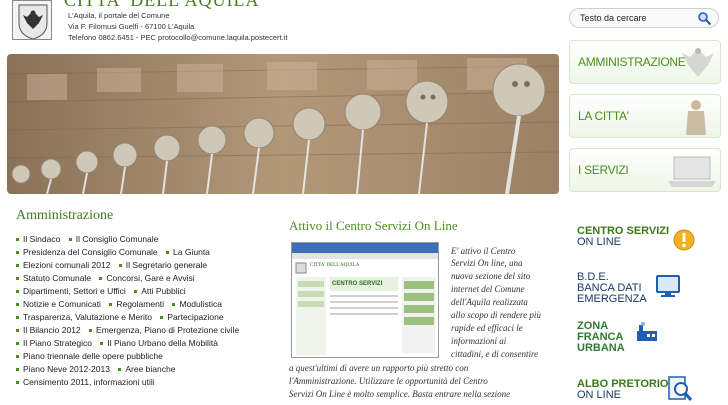 This screenshot has height=405, width=728. Describe the element at coordinates (62, 304) in the screenshot. I see `link-notizie-comunicati: Notizie e Comunicati` at that location.